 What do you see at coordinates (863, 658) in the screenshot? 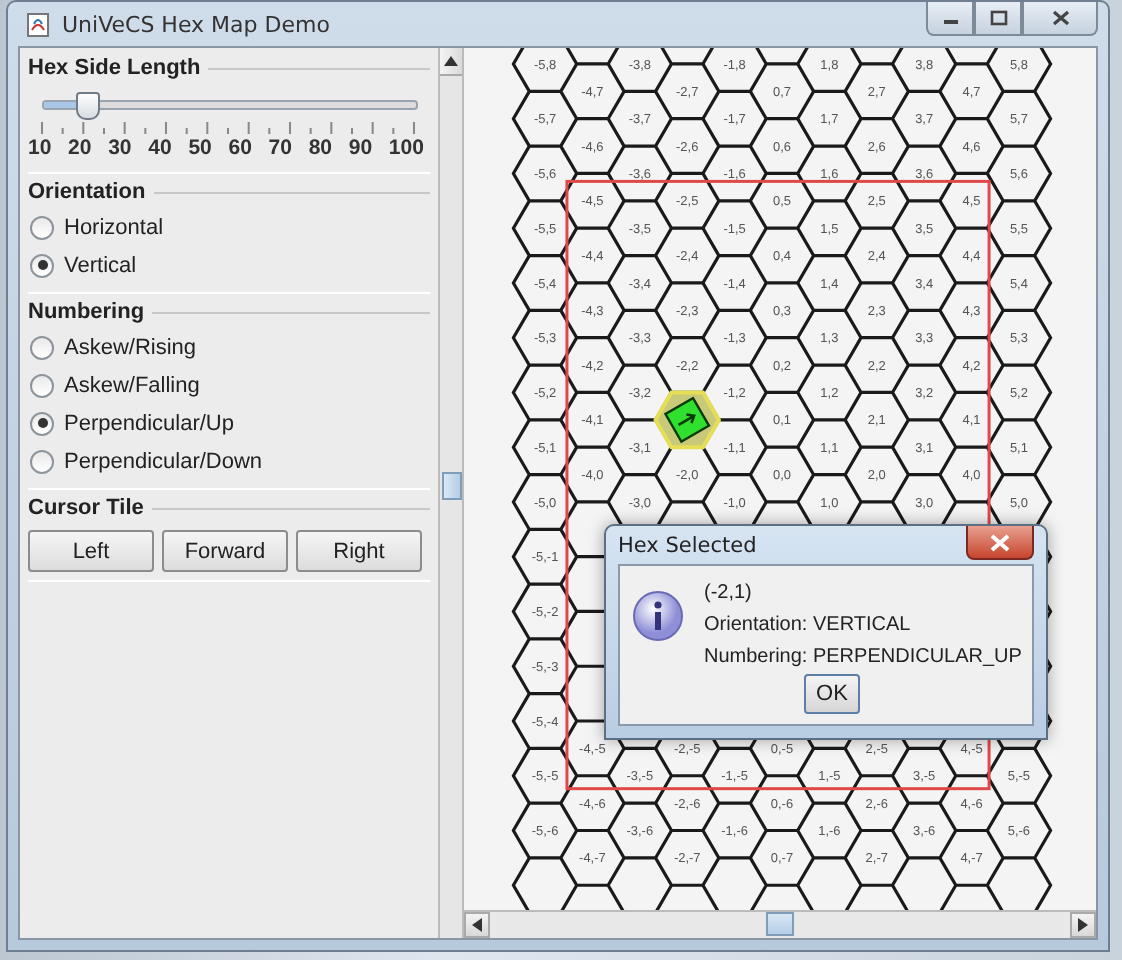
I see `message-text: Numbering: PERPENDICULAR_UP` at bounding box center [863, 658].